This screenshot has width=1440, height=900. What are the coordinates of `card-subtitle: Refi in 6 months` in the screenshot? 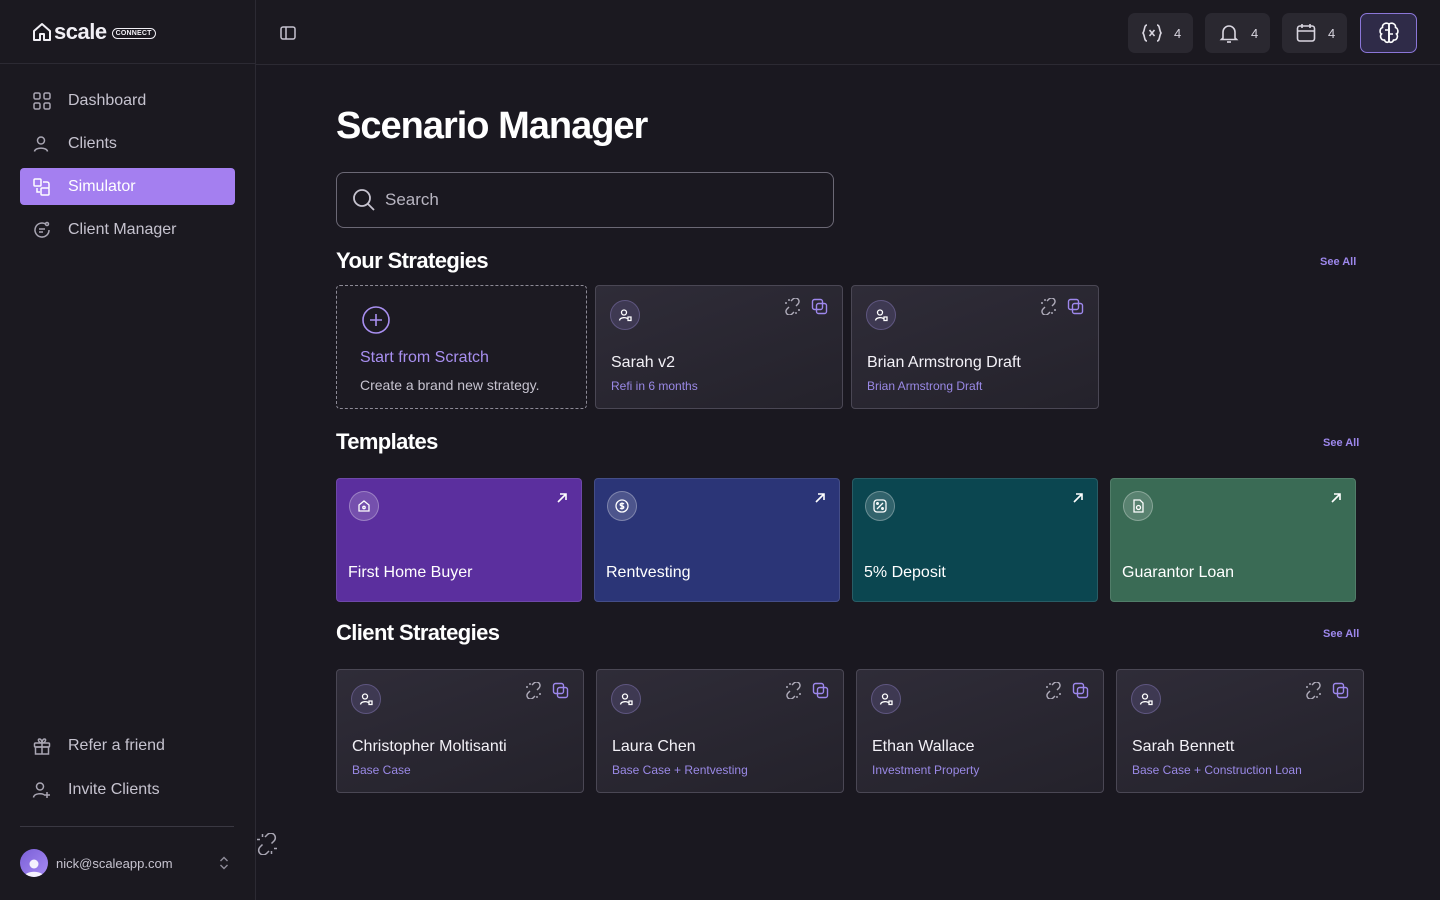 It's located at (654, 386).